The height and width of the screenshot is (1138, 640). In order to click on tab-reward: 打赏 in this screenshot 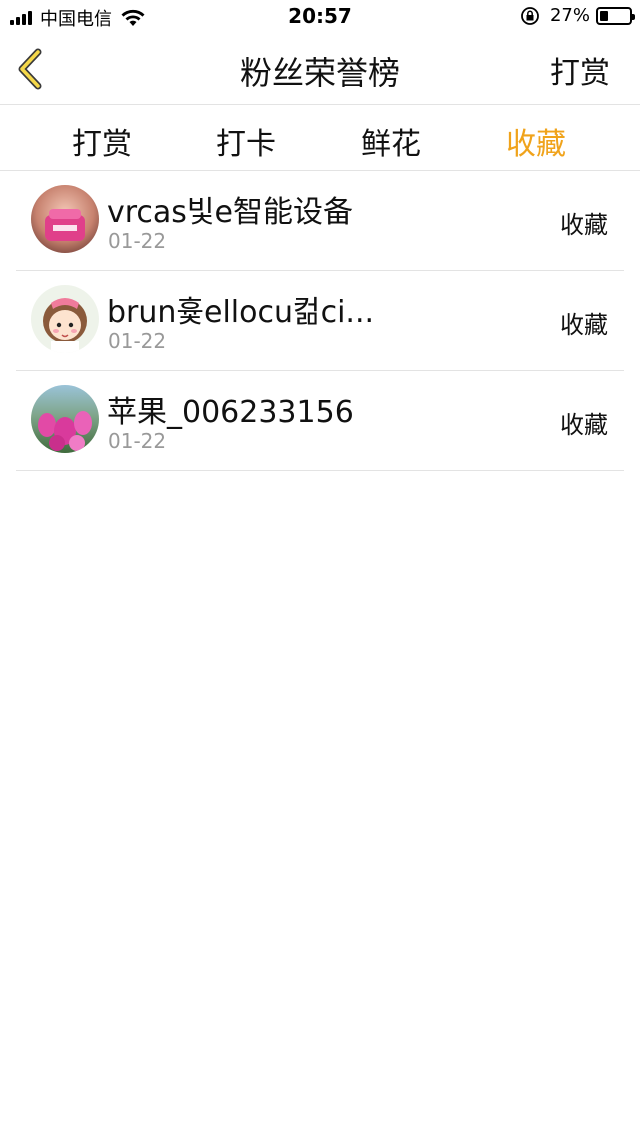, I will do `click(102, 141)`.